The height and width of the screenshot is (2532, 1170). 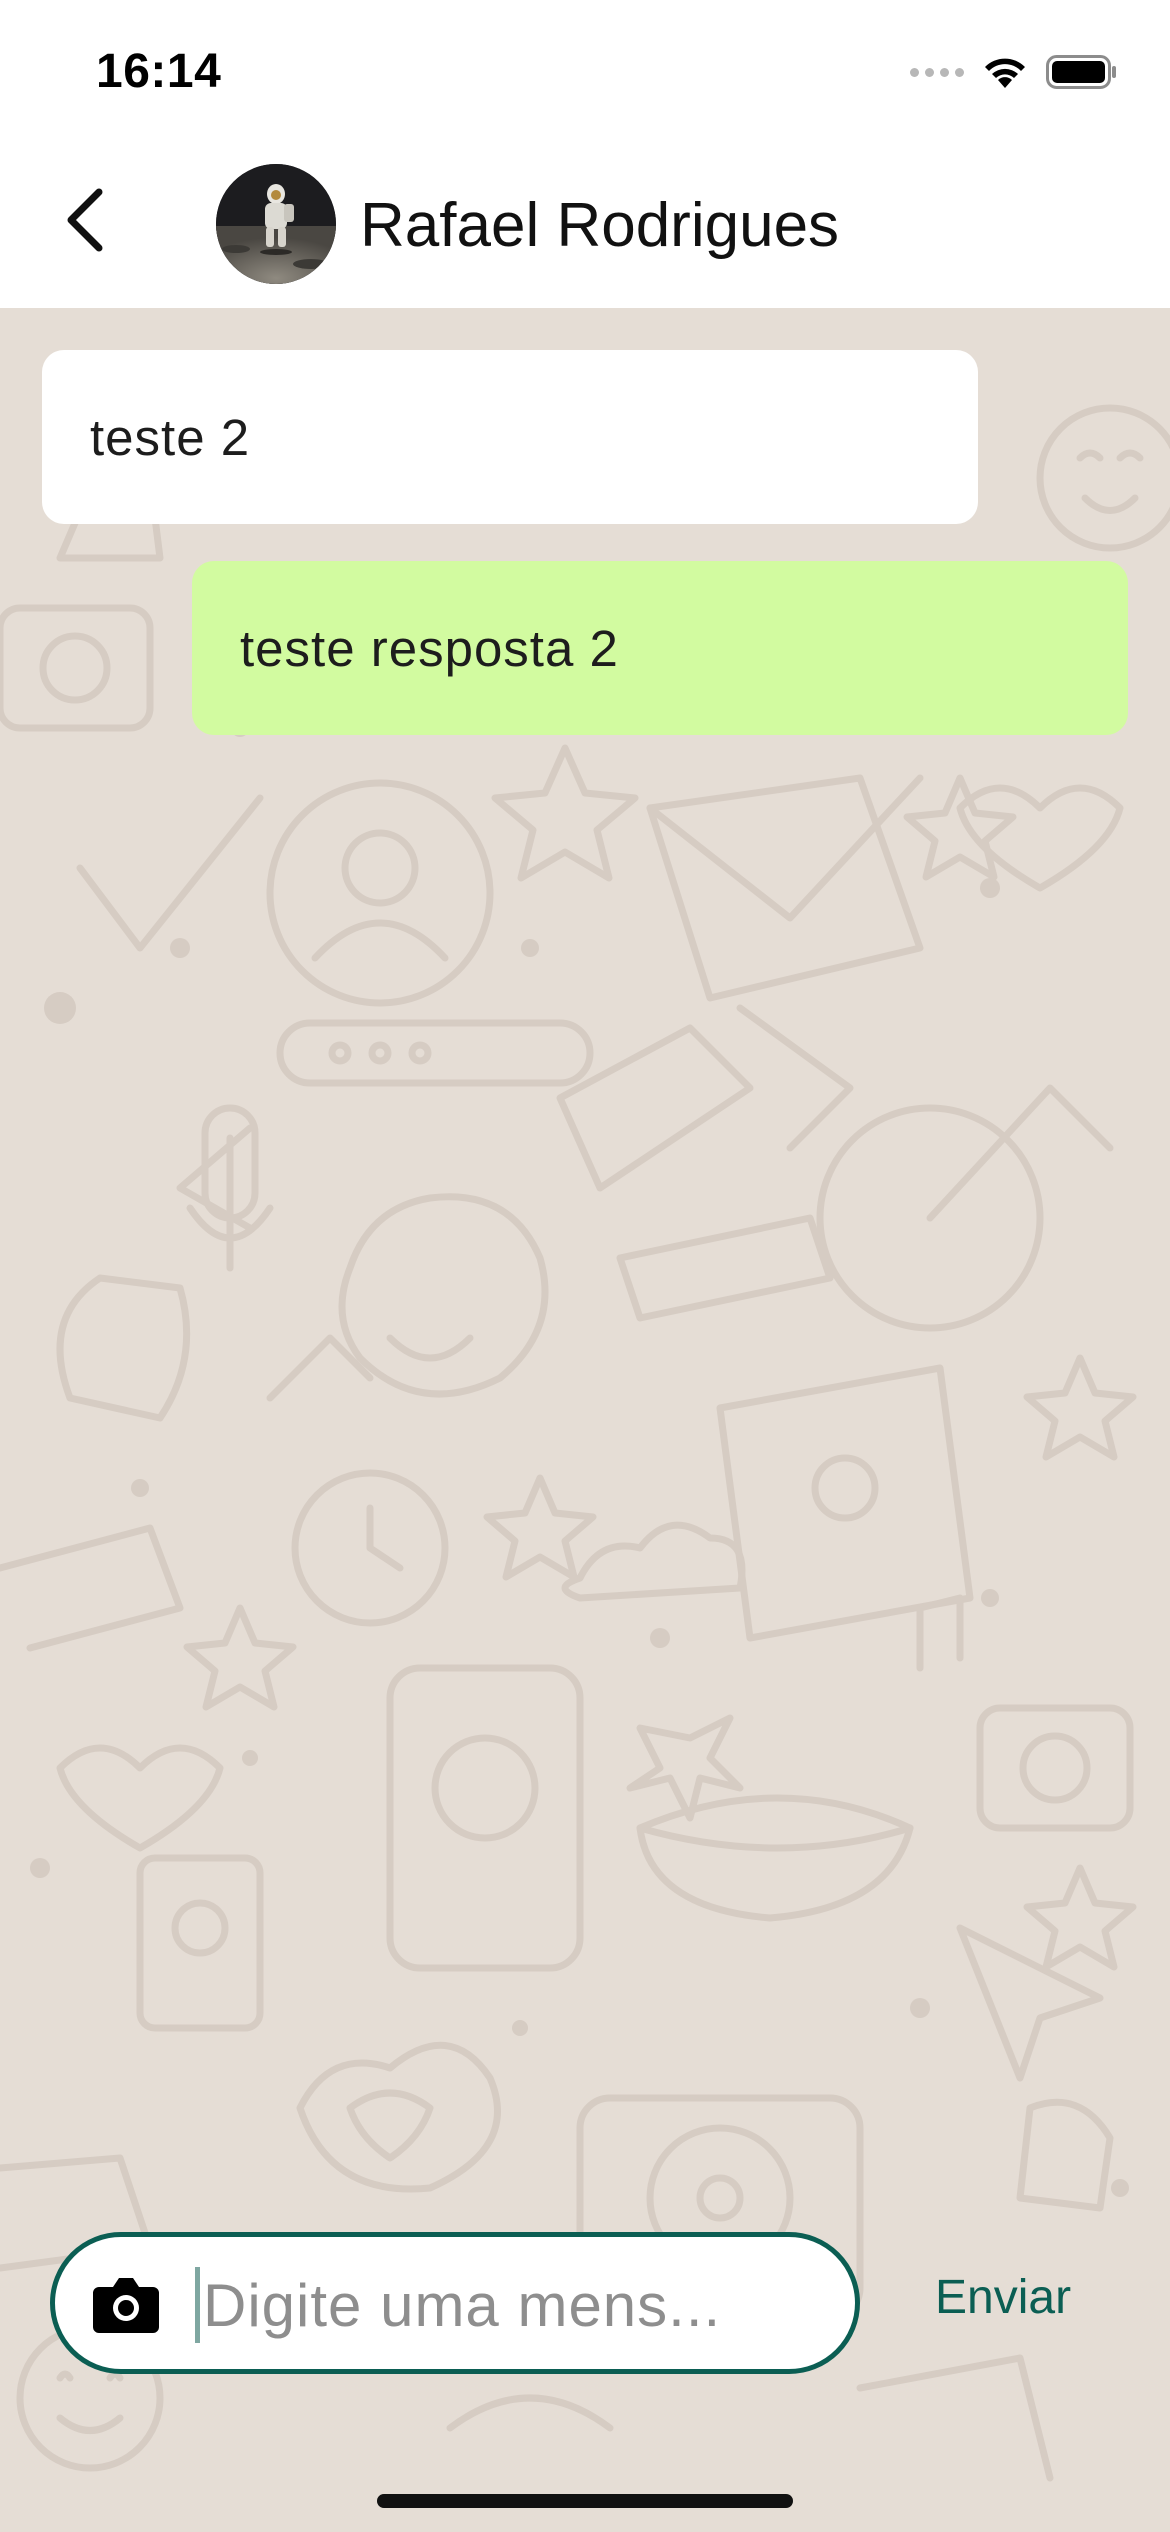 I want to click on send-button: Enviar, so click(x=1003, y=2297).